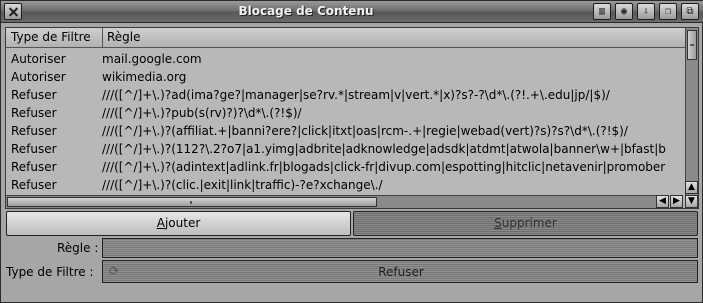  I want to click on filter-type-value: Refuser, so click(401, 272).